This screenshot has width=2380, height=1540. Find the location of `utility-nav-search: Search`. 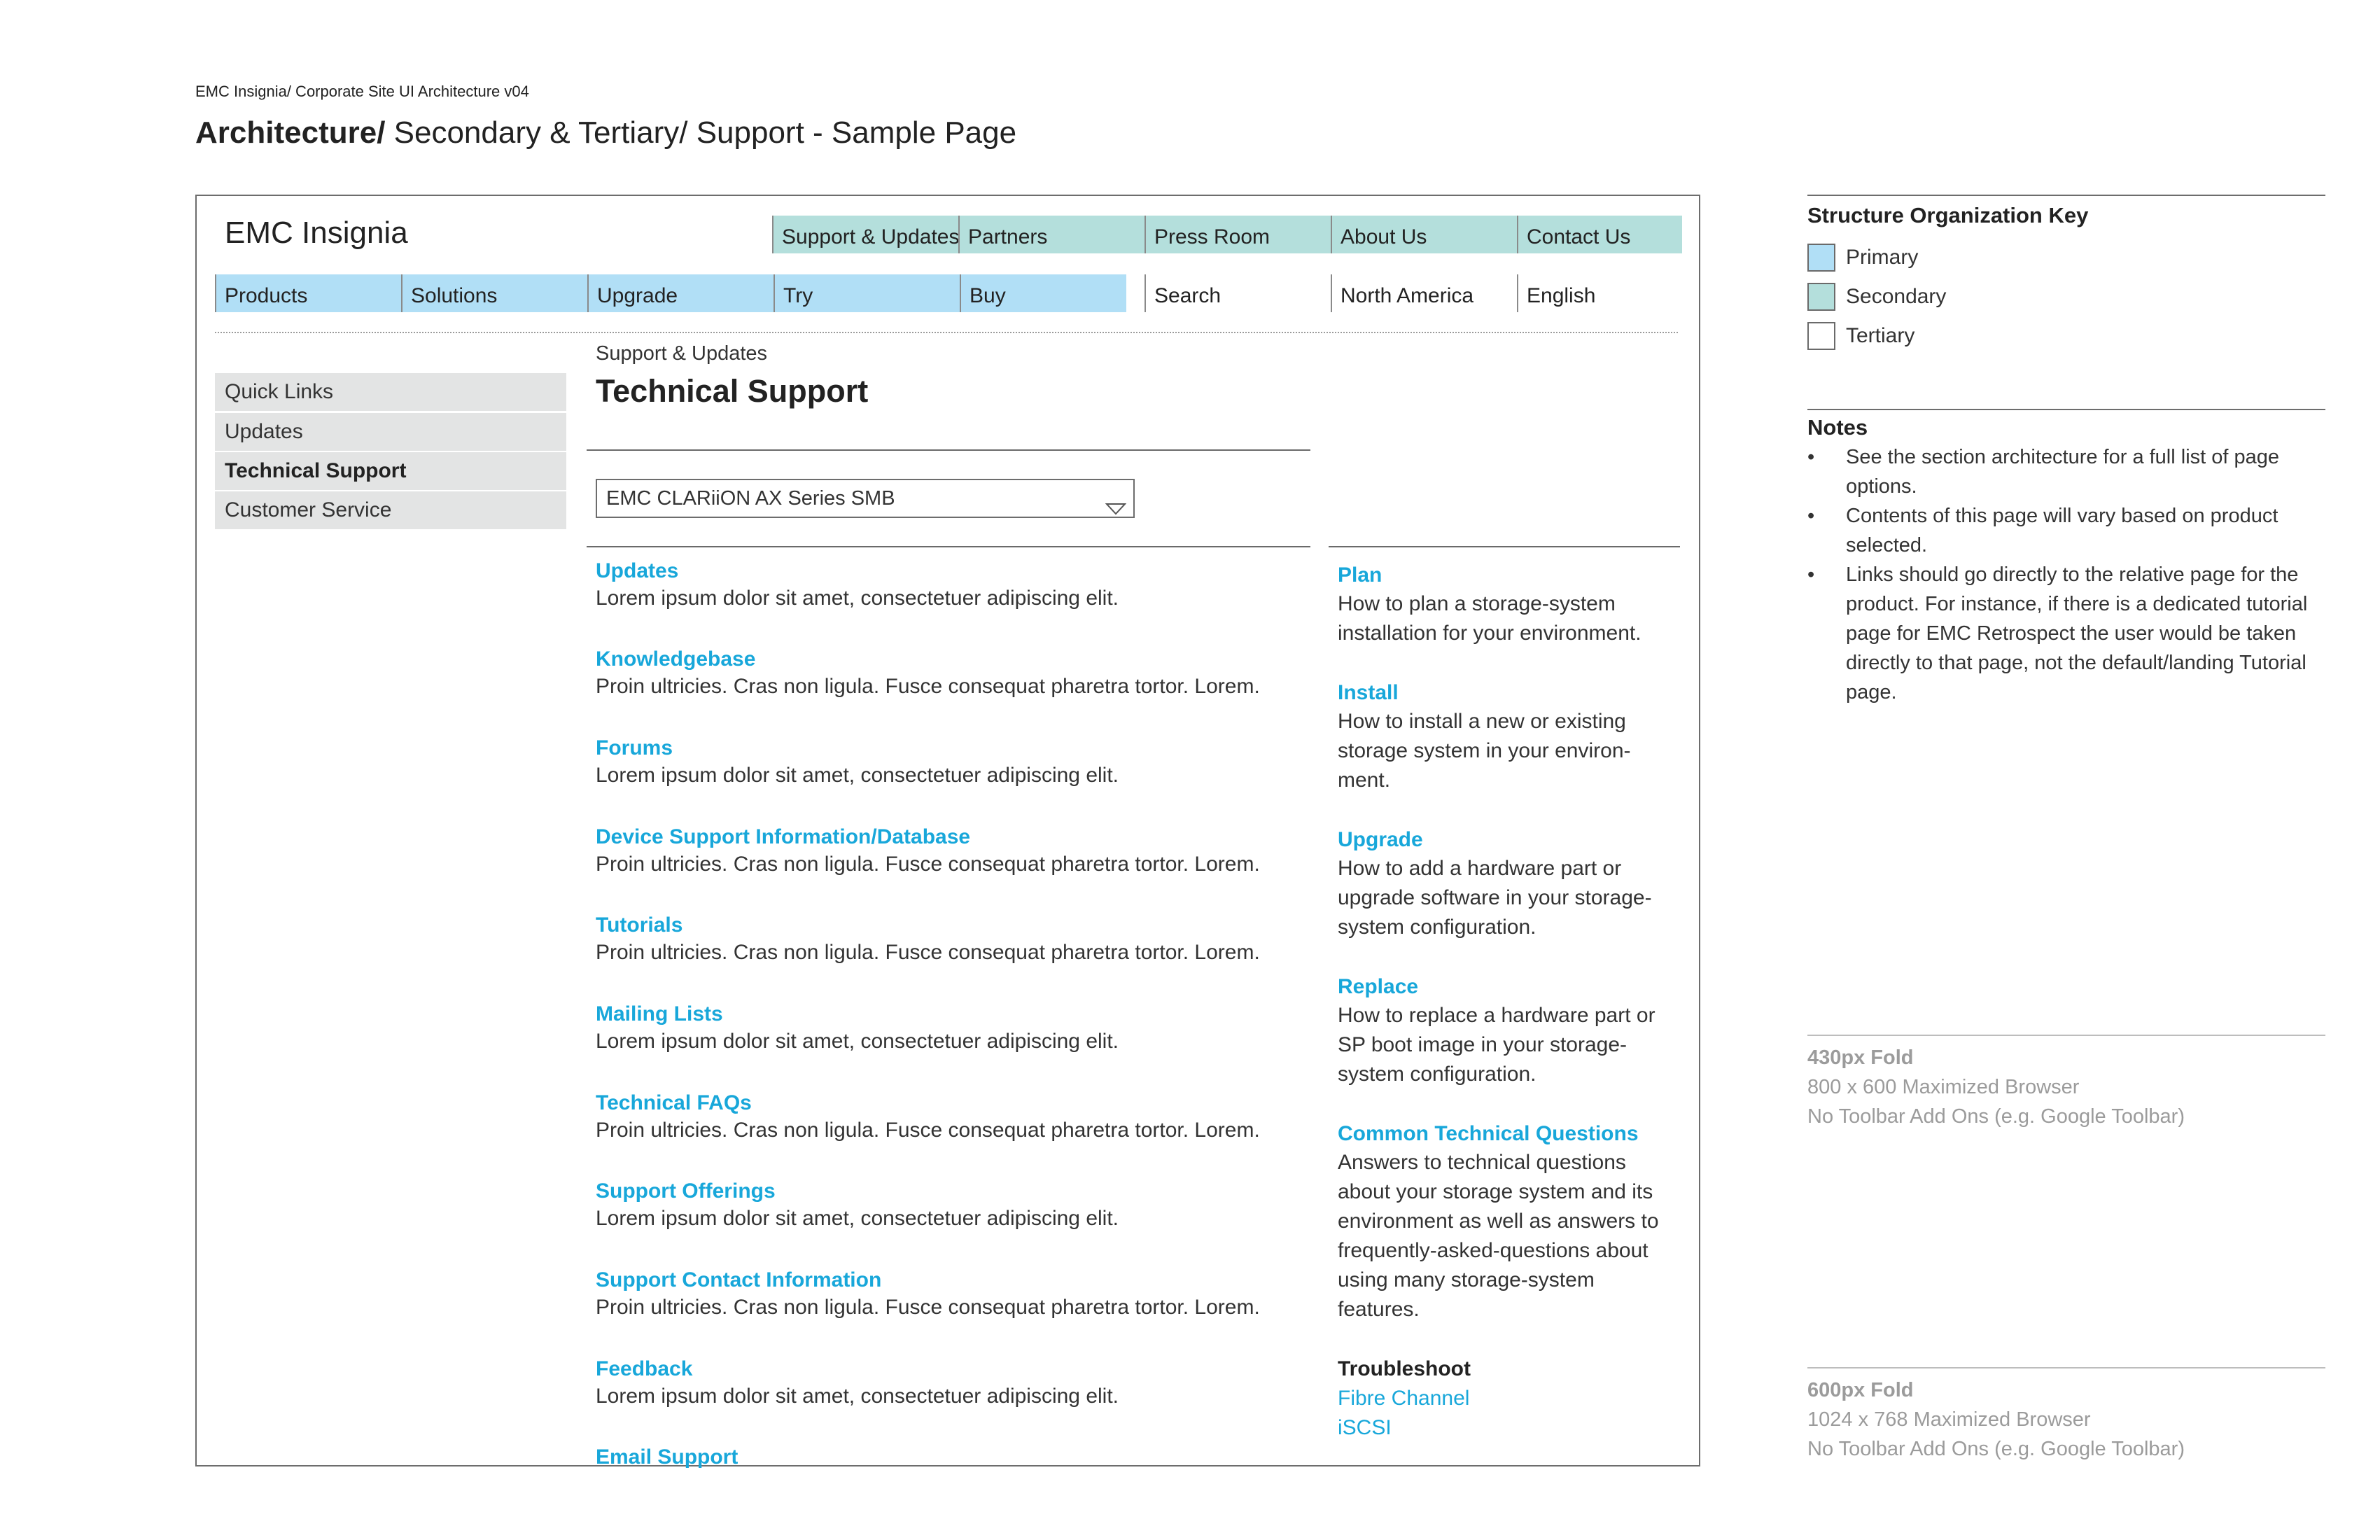

utility-nav-search: Search is located at coordinates (1237, 293).